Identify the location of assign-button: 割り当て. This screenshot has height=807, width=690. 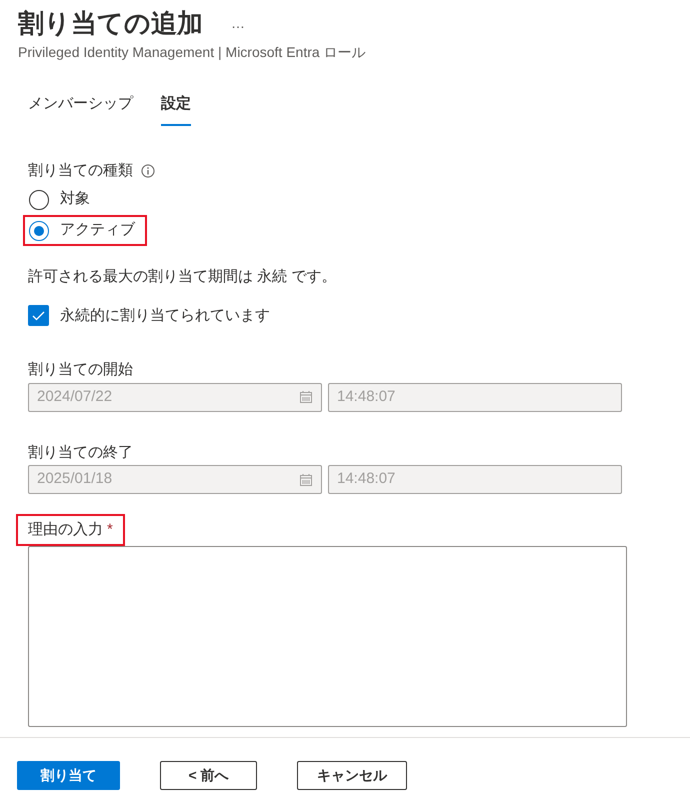
(68, 775).